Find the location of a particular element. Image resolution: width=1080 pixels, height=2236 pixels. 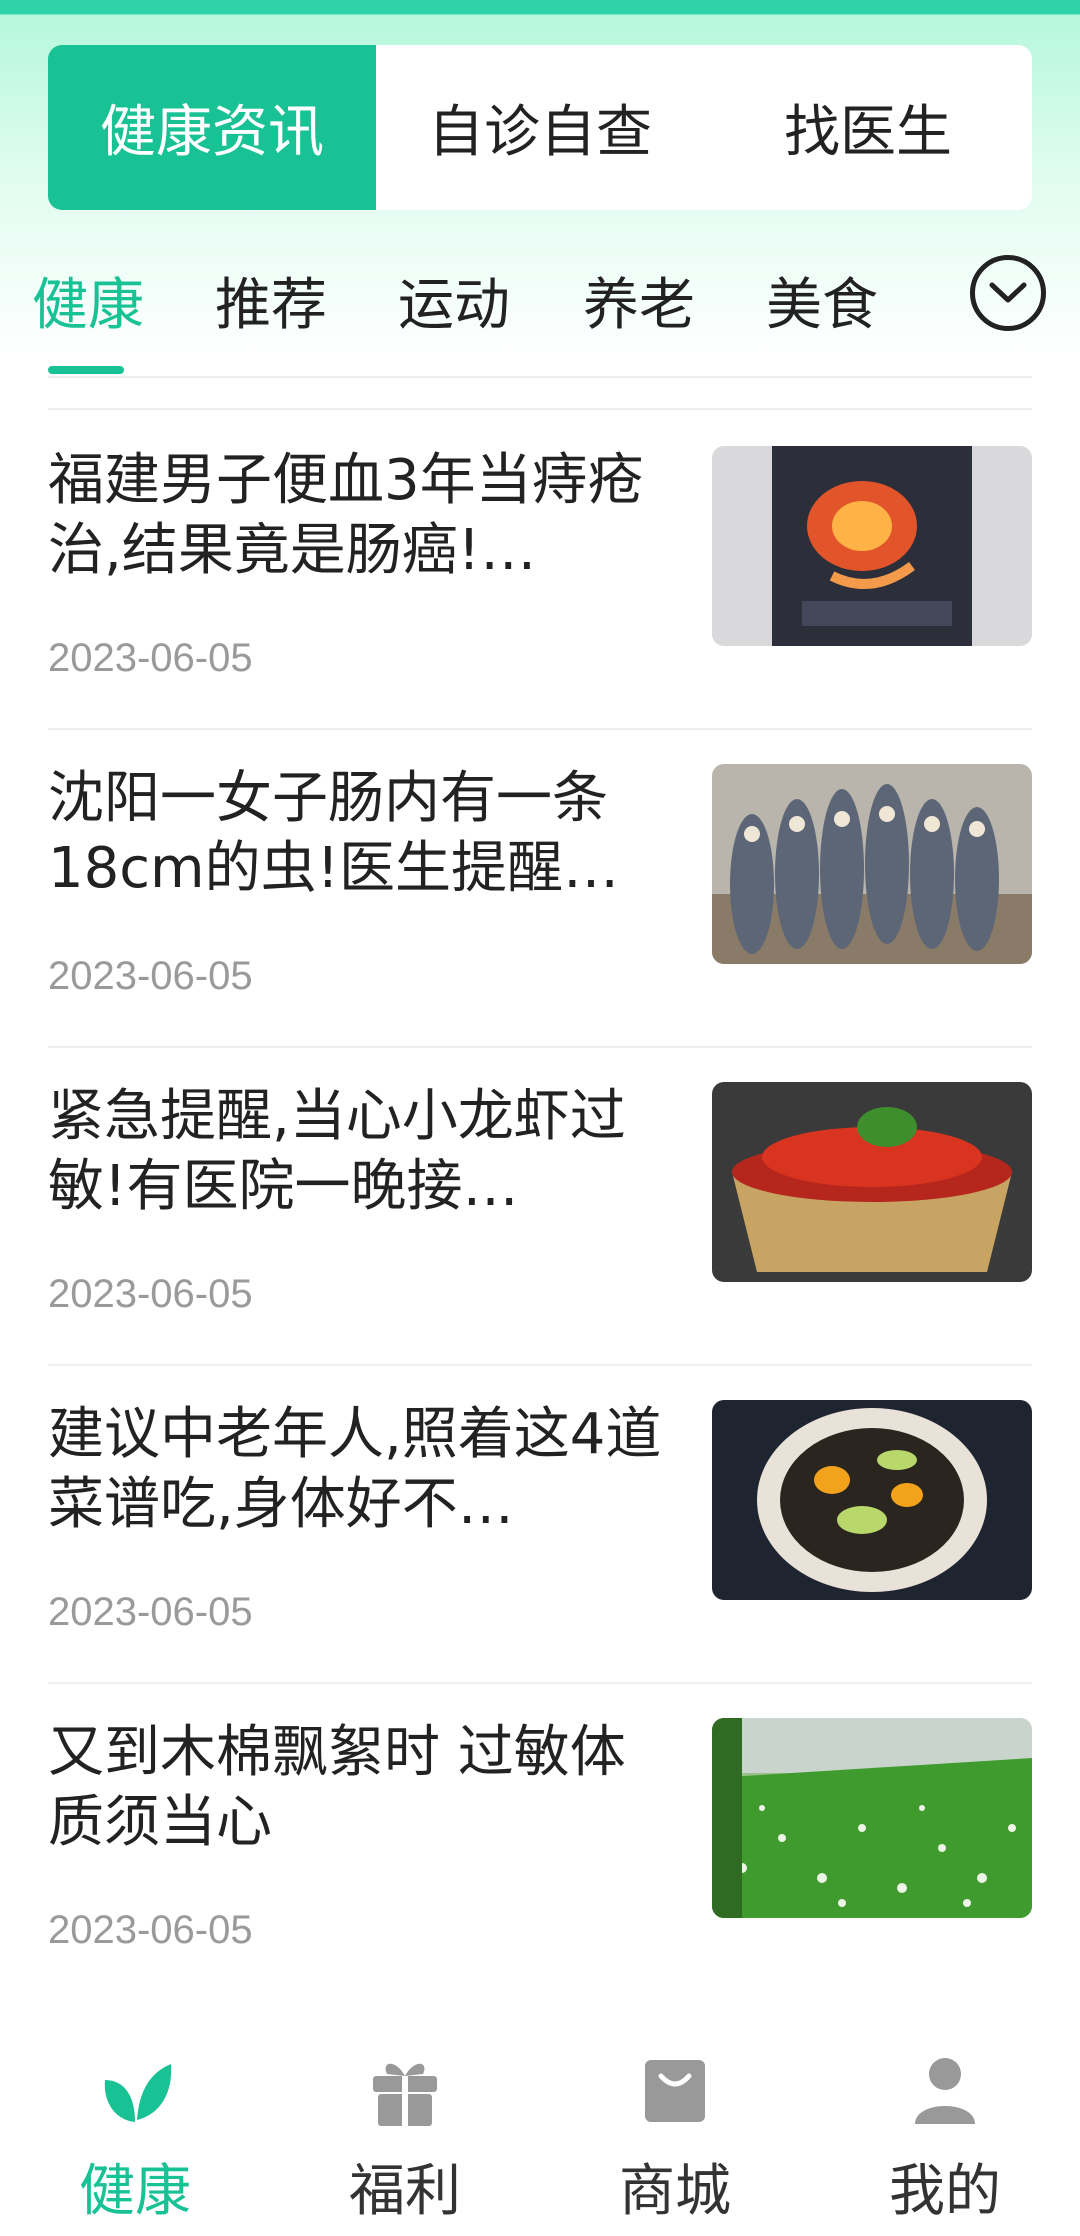

segment-self-diagnosis: 自诊自查 is located at coordinates (540, 127).